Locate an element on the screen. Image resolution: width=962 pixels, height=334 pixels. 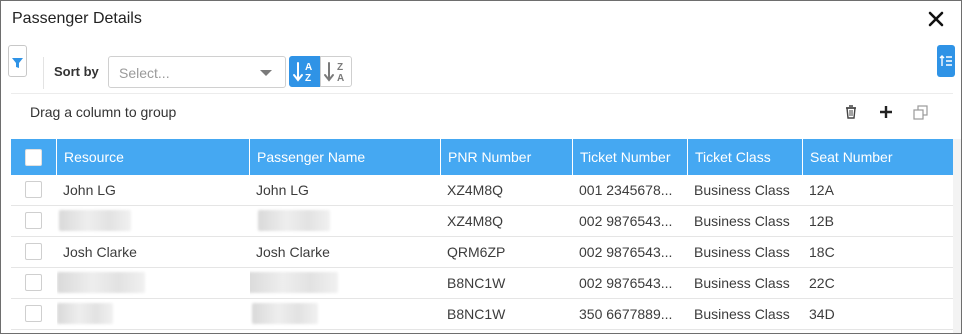
cell-seat-number: 34D is located at coordinates (822, 314).